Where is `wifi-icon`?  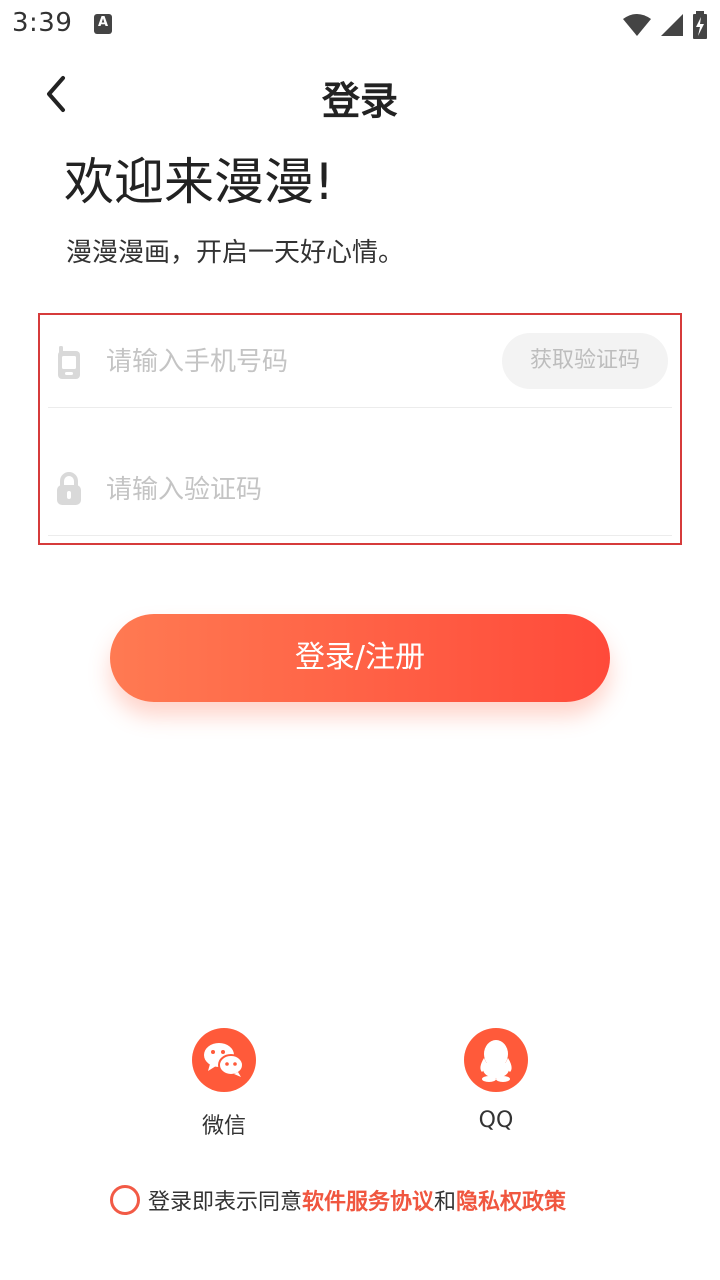
wifi-icon is located at coordinates (637, 25).